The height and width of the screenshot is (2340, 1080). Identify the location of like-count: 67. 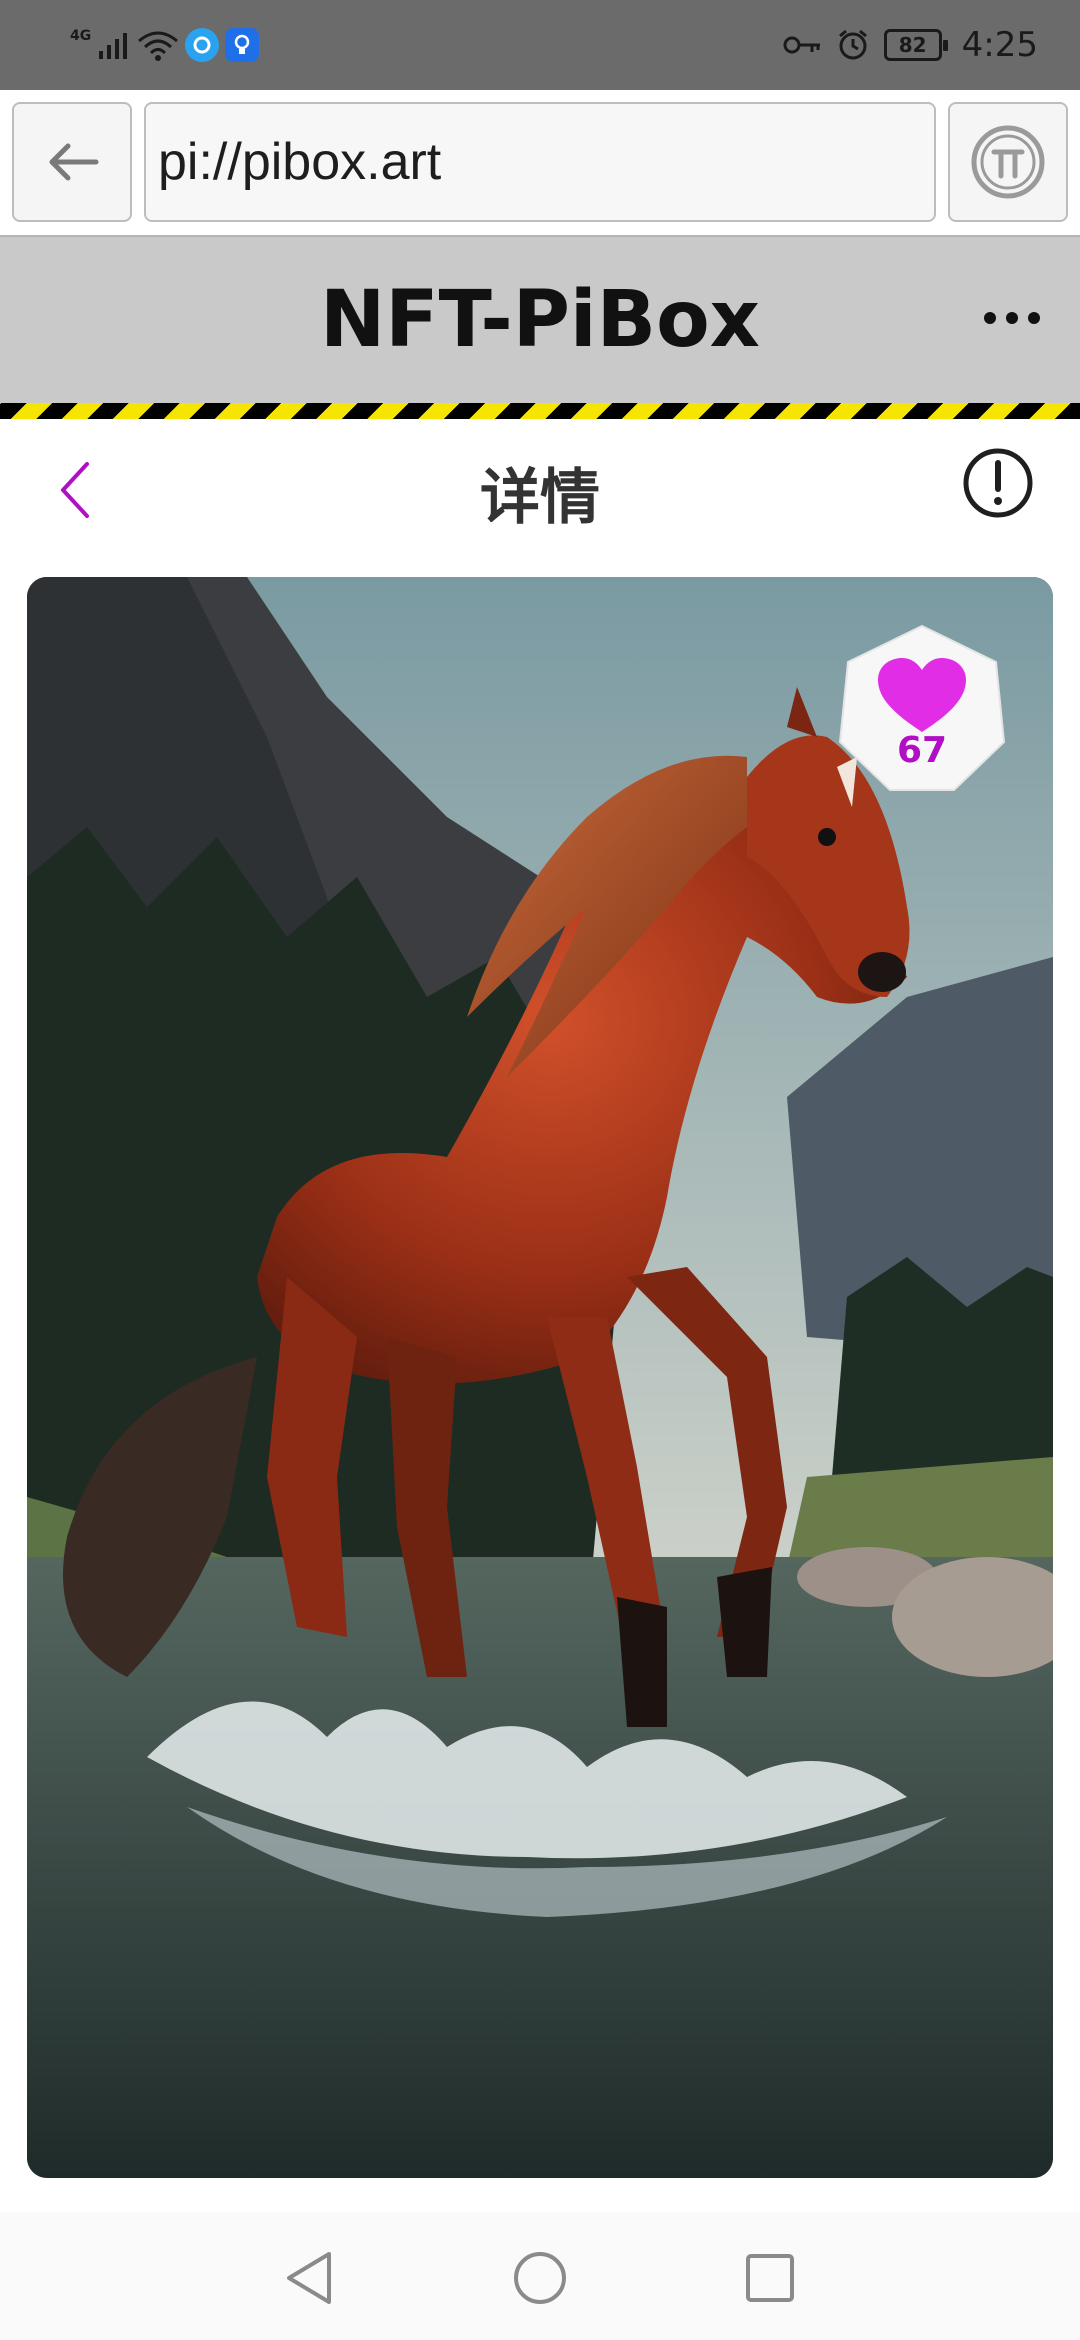
(922, 750).